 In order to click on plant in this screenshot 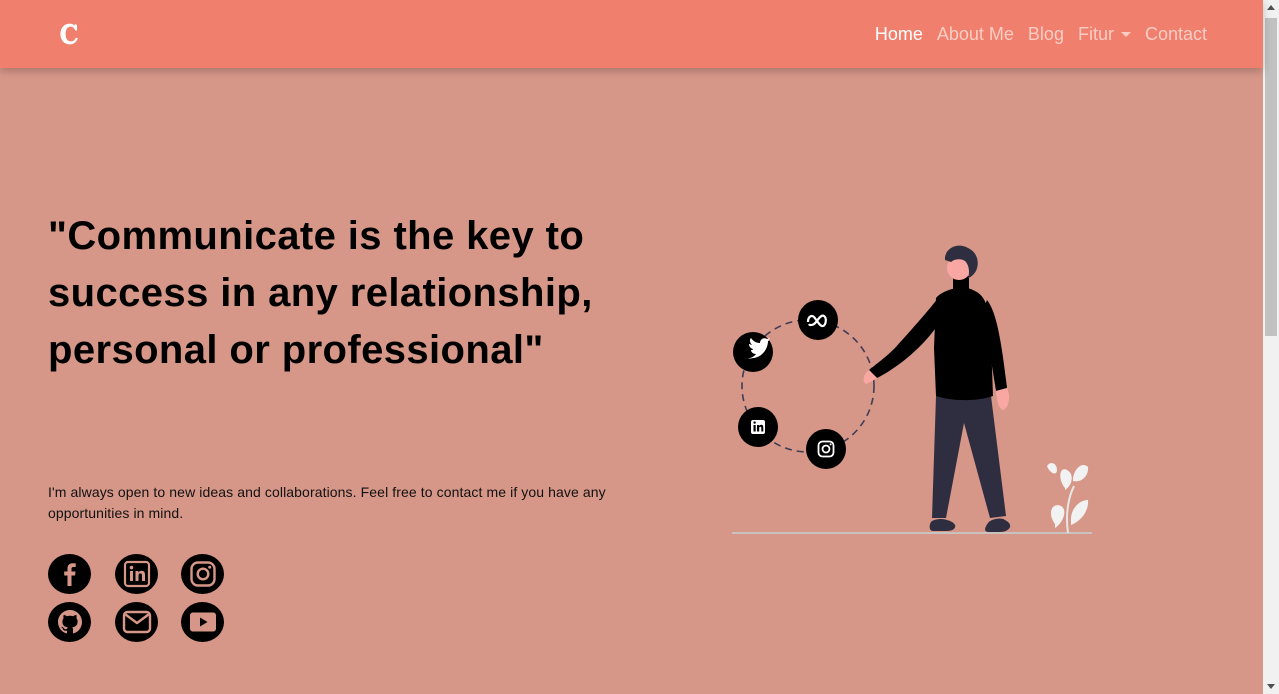, I will do `click(1068, 498)`.